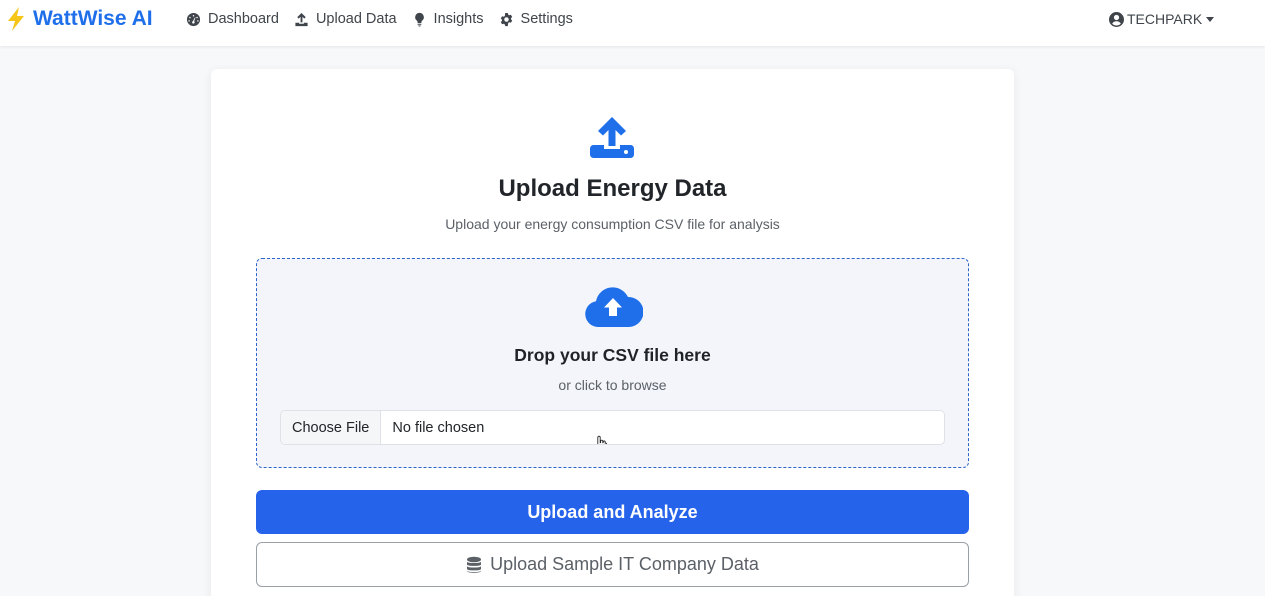 Image resolution: width=1265 pixels, height=596 pixels. Describe the element at coordinates (331, 427) in the screenshot. I see `choose-file-button: Choose File` at that location.